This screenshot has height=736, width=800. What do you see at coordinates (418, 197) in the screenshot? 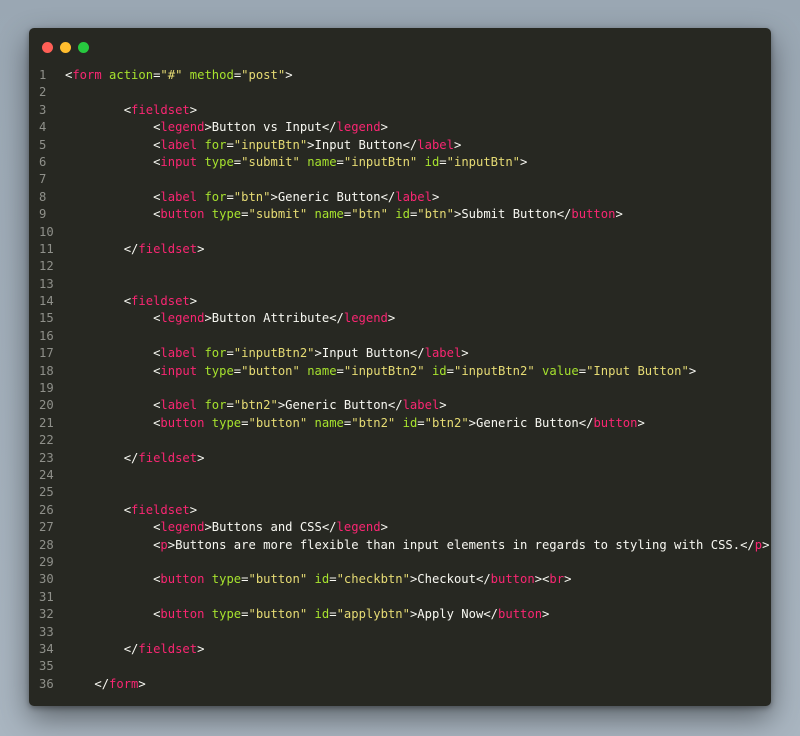
I see `line-source: <label for="btn">Generic Button</label>` at bounding box center [418, 197].